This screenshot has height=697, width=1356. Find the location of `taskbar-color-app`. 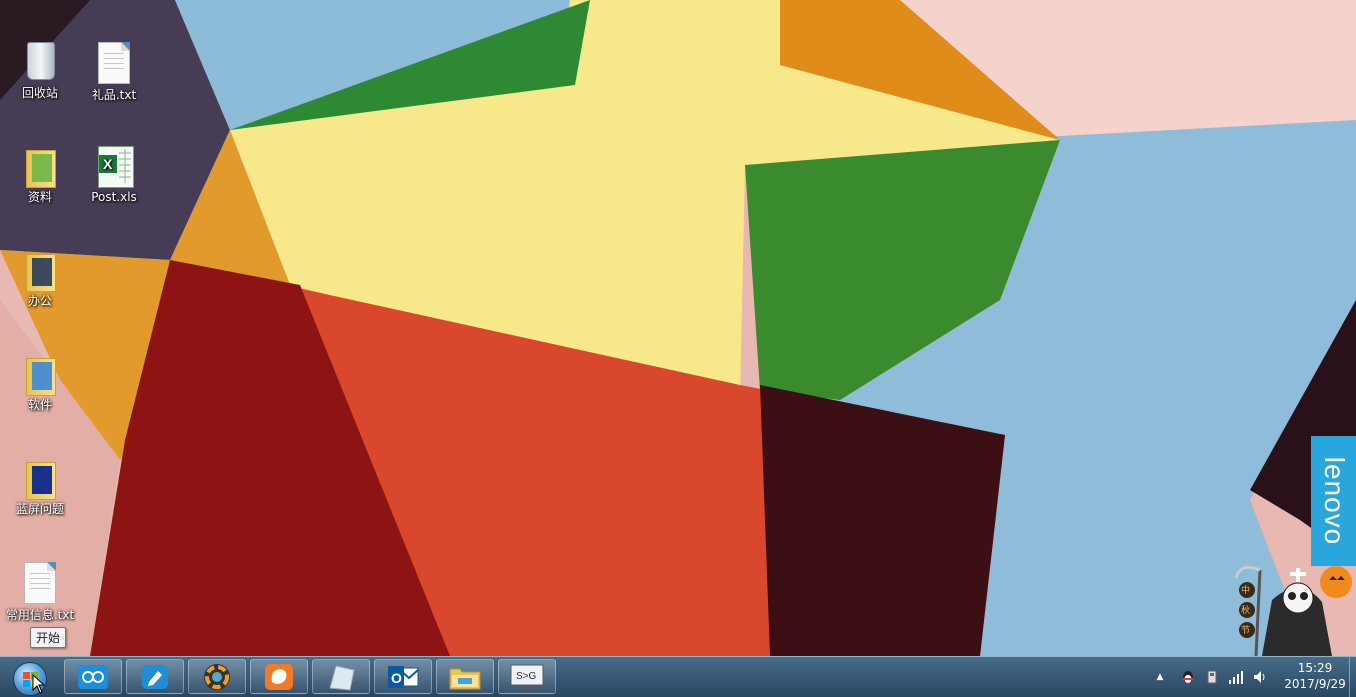

taskbar-color-app is located at coordinates (217, 676).